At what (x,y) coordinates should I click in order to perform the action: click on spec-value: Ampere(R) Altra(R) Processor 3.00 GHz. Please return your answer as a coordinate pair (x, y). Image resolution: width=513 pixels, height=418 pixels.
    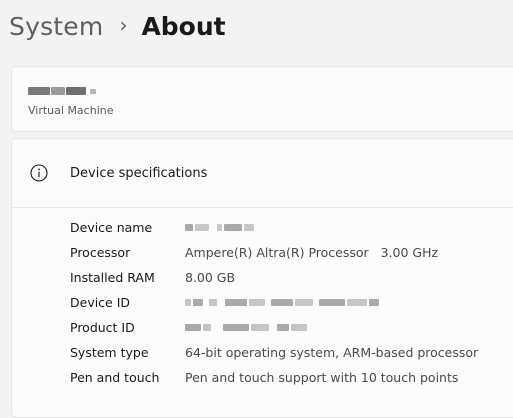
    Looking at the image, I should click on (312, 252).